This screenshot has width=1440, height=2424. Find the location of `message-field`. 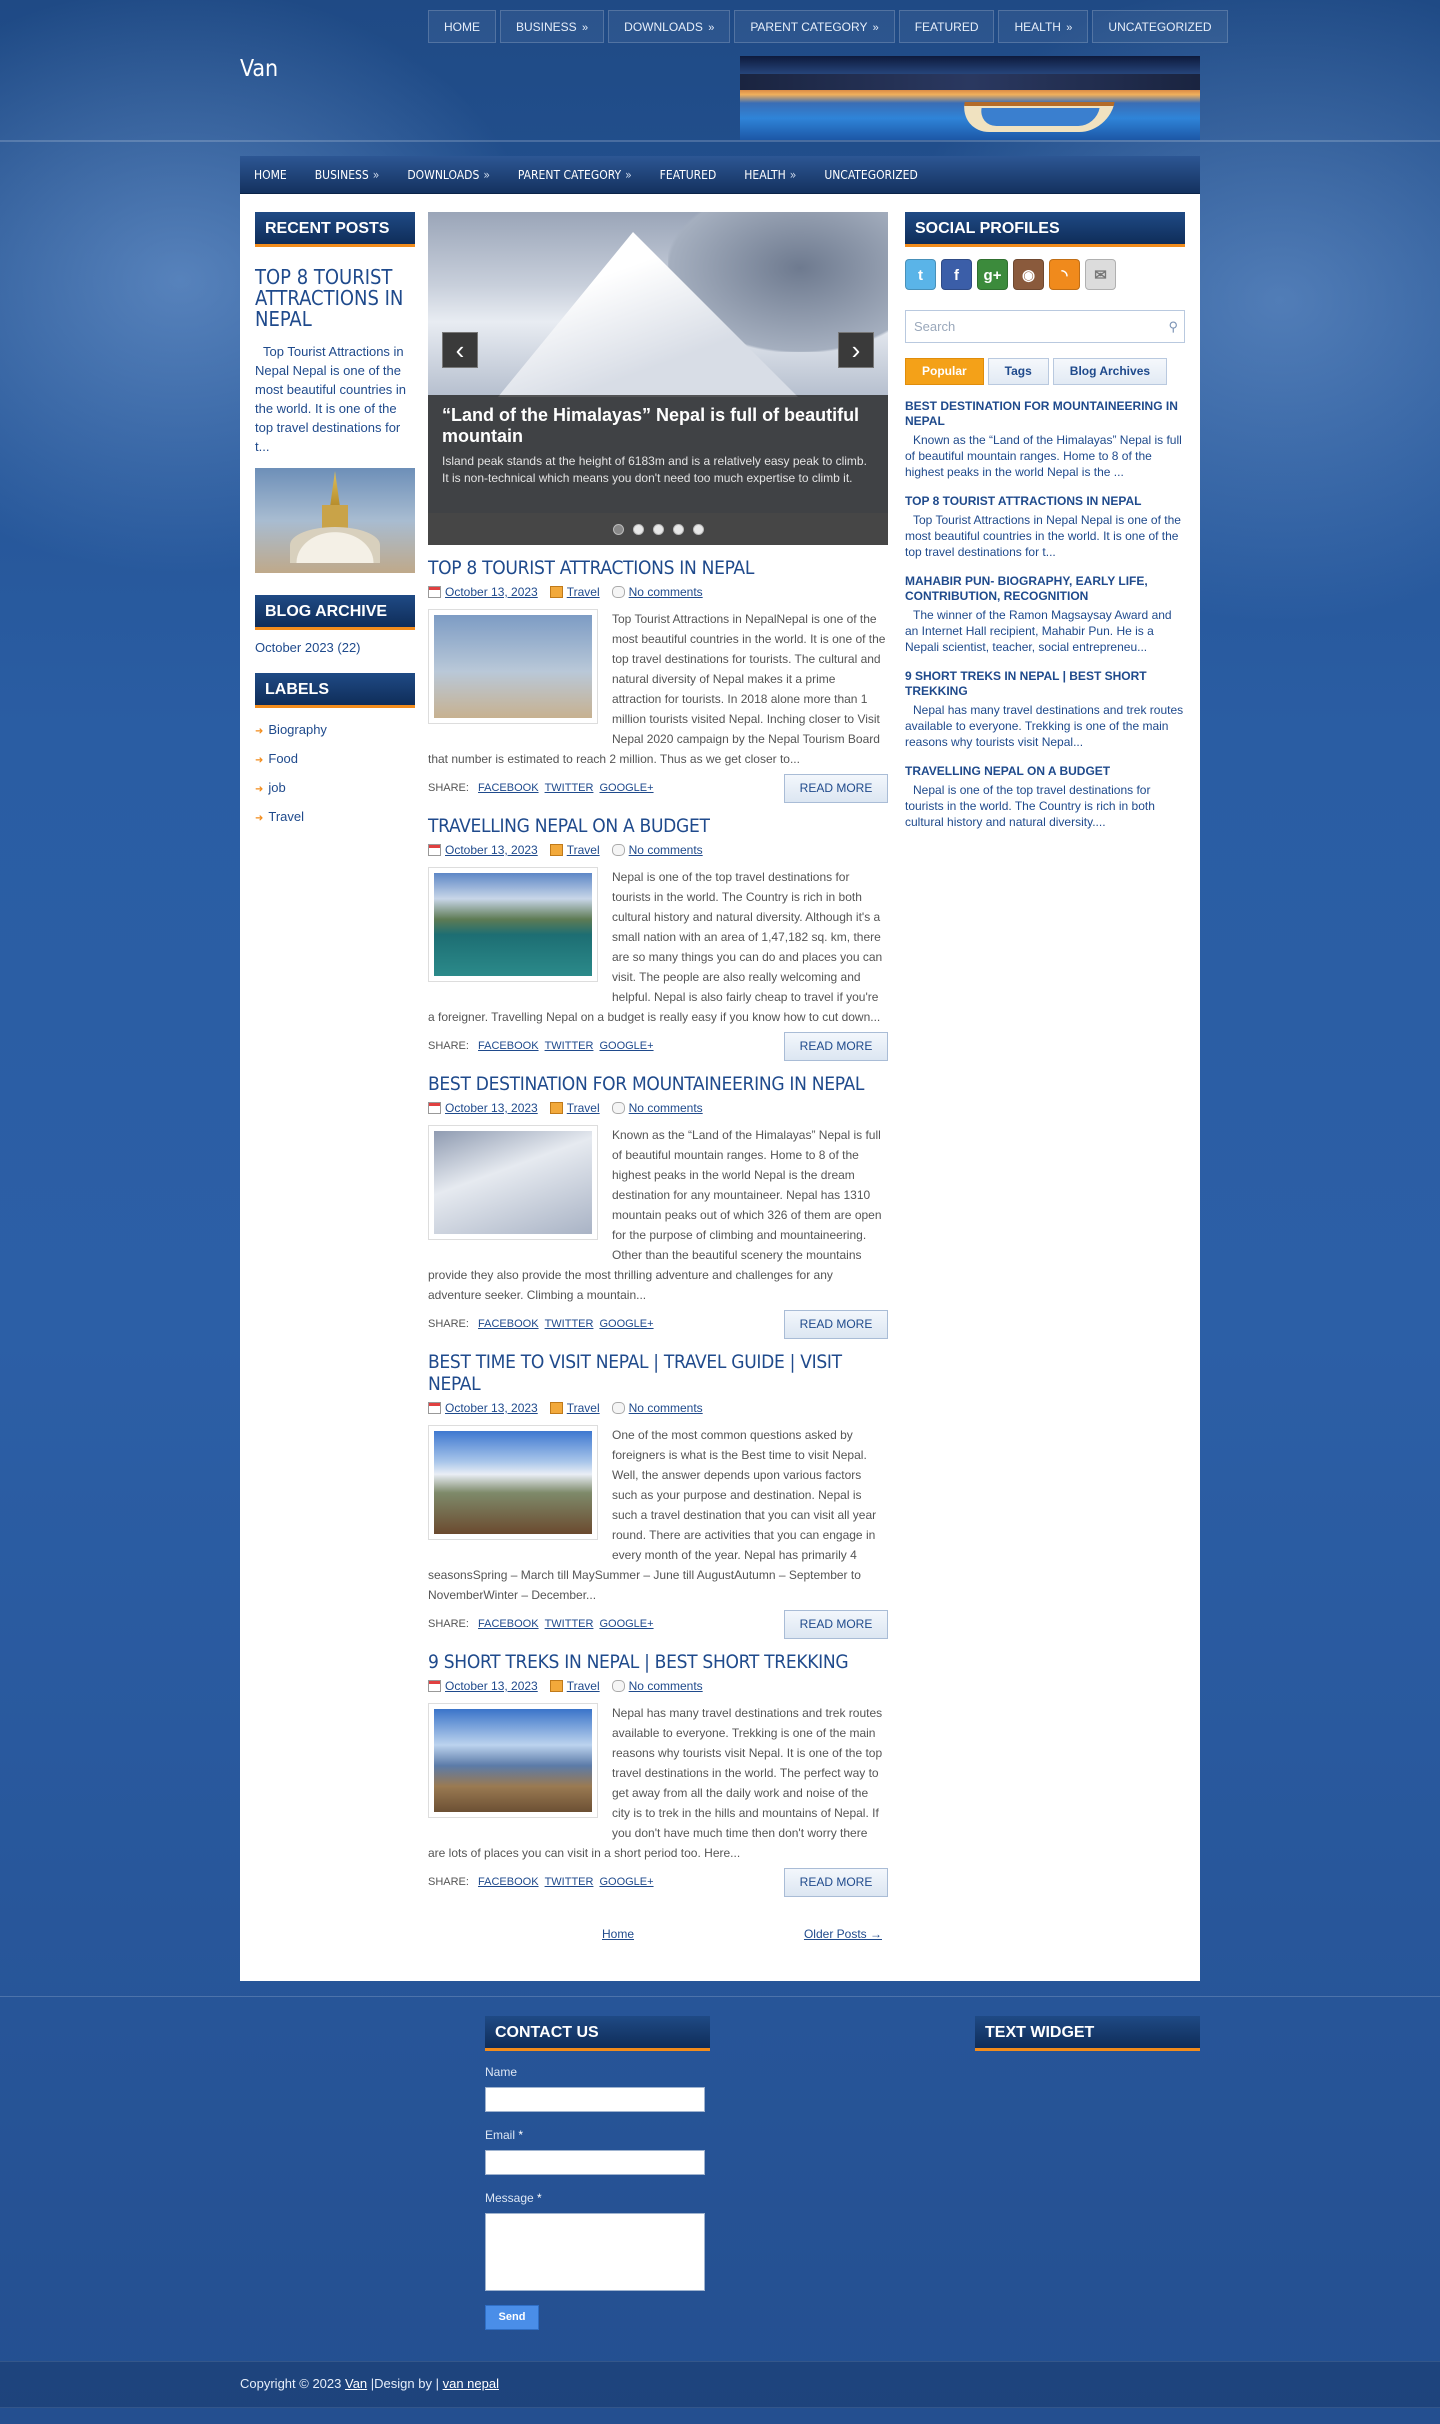

message-field is located at coordinates (595, 2252).